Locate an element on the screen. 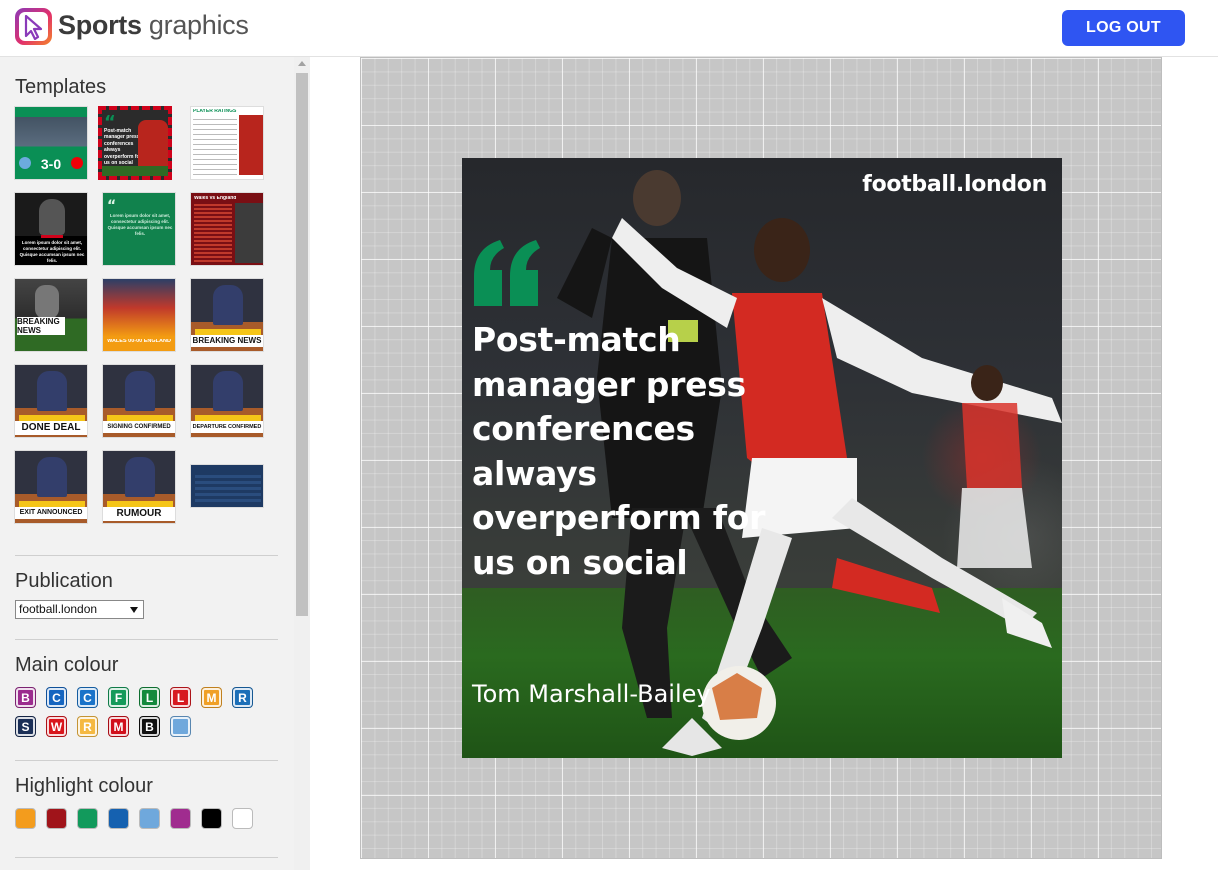 The height and width of the screenshot is (870, 1218). main-colour-swatch: S is located at coordinates (25, 726).